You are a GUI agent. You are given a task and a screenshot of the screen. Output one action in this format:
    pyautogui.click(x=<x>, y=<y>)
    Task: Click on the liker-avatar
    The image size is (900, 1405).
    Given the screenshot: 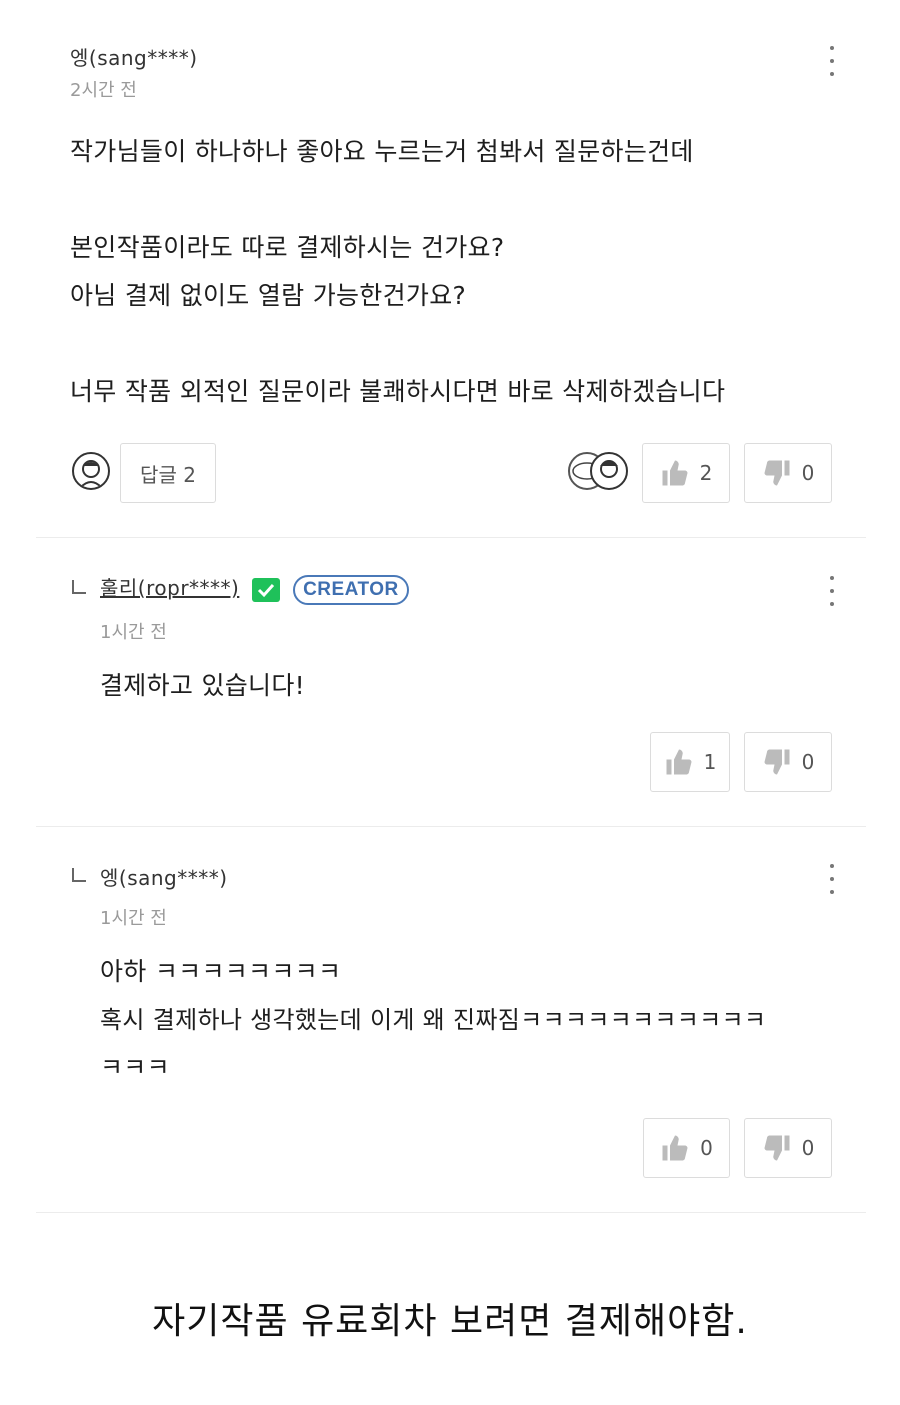 What is the action you would take?
    pyautogui.click(x=609, y=471)
    